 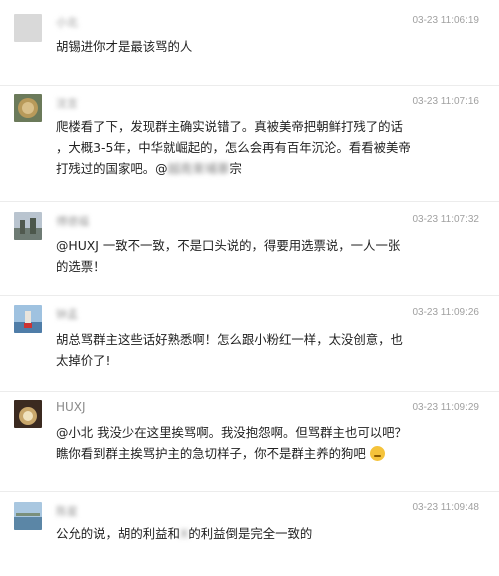 I want to click on commenter-name: HUXJ, so click(x=71, y=407).